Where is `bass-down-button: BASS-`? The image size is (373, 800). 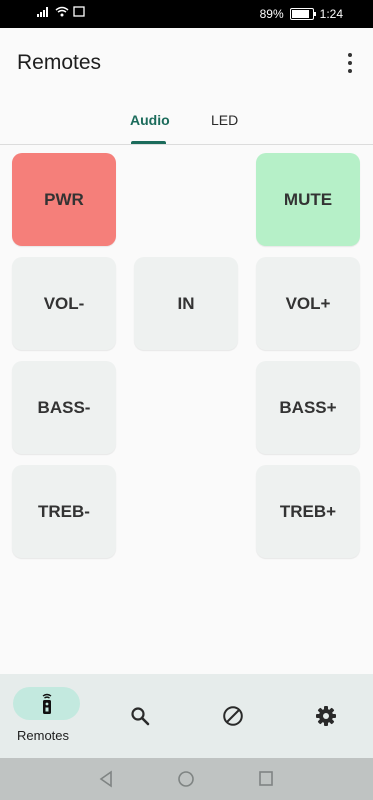 bass-down-button: BASS- is located at coordinates (64, 407).